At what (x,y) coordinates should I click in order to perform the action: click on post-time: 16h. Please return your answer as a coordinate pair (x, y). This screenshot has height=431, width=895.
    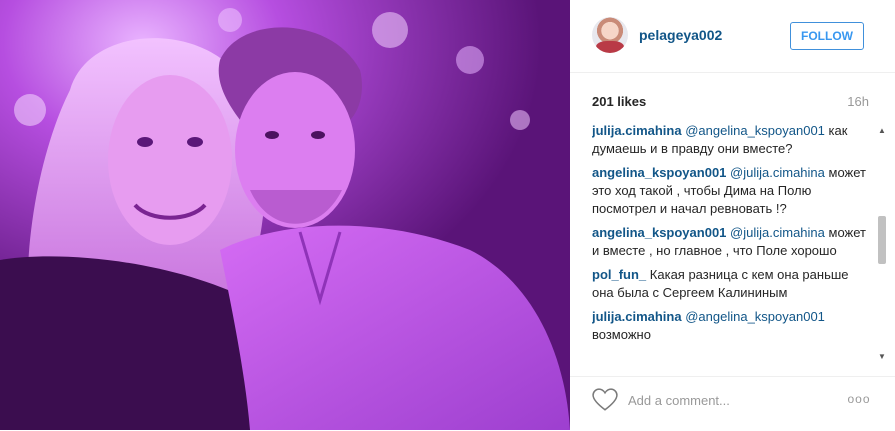
    Looking at the image, I should click on (858, 101).